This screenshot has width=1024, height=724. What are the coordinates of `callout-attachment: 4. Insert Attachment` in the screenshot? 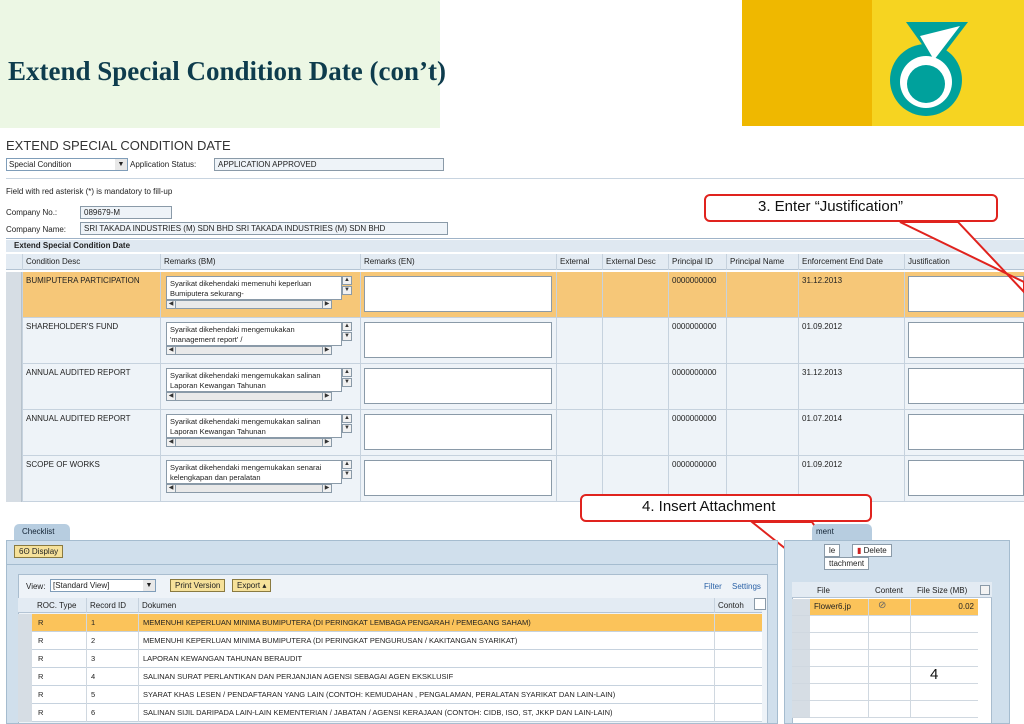 It's located at (726, 508).